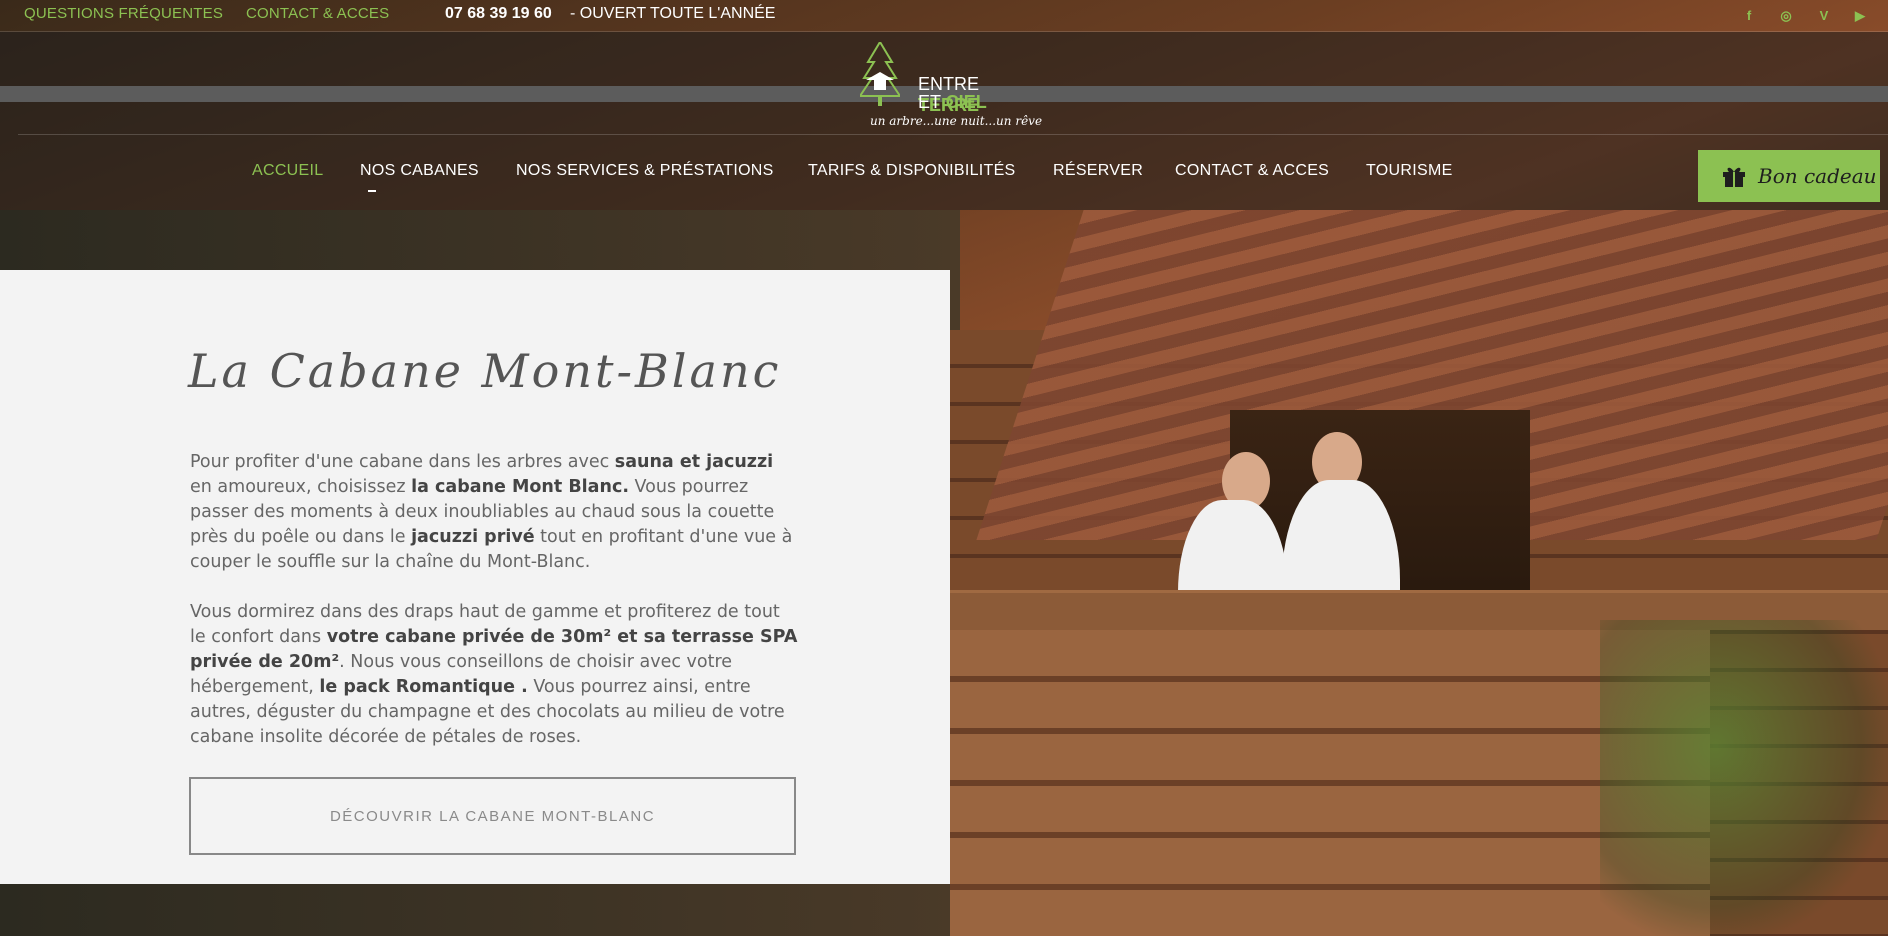 This screenshot has width=1888, height=936. Describe the element at coordinates (498, 13) in the screenshot. I see `phone-number: 07 68 39 19 60` at that location.